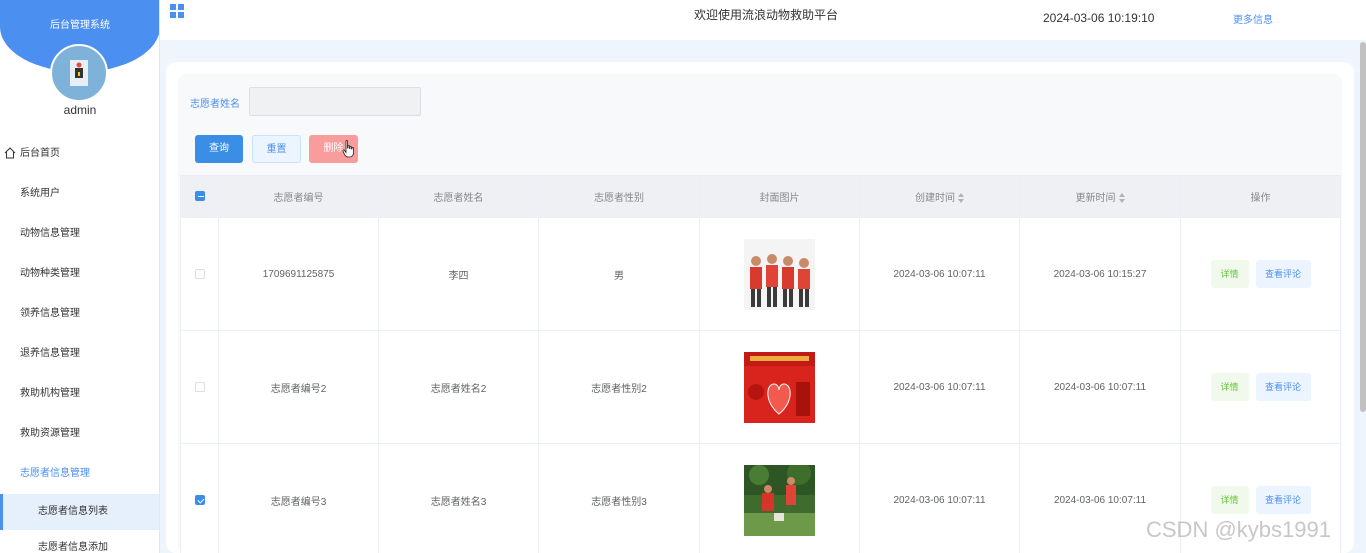 The height and width of the screenshot is (553, 1366). Describe the element at coordinates (458, 498) in the screenshot. I see `cell-name: 志愿者姓名3` at that location.